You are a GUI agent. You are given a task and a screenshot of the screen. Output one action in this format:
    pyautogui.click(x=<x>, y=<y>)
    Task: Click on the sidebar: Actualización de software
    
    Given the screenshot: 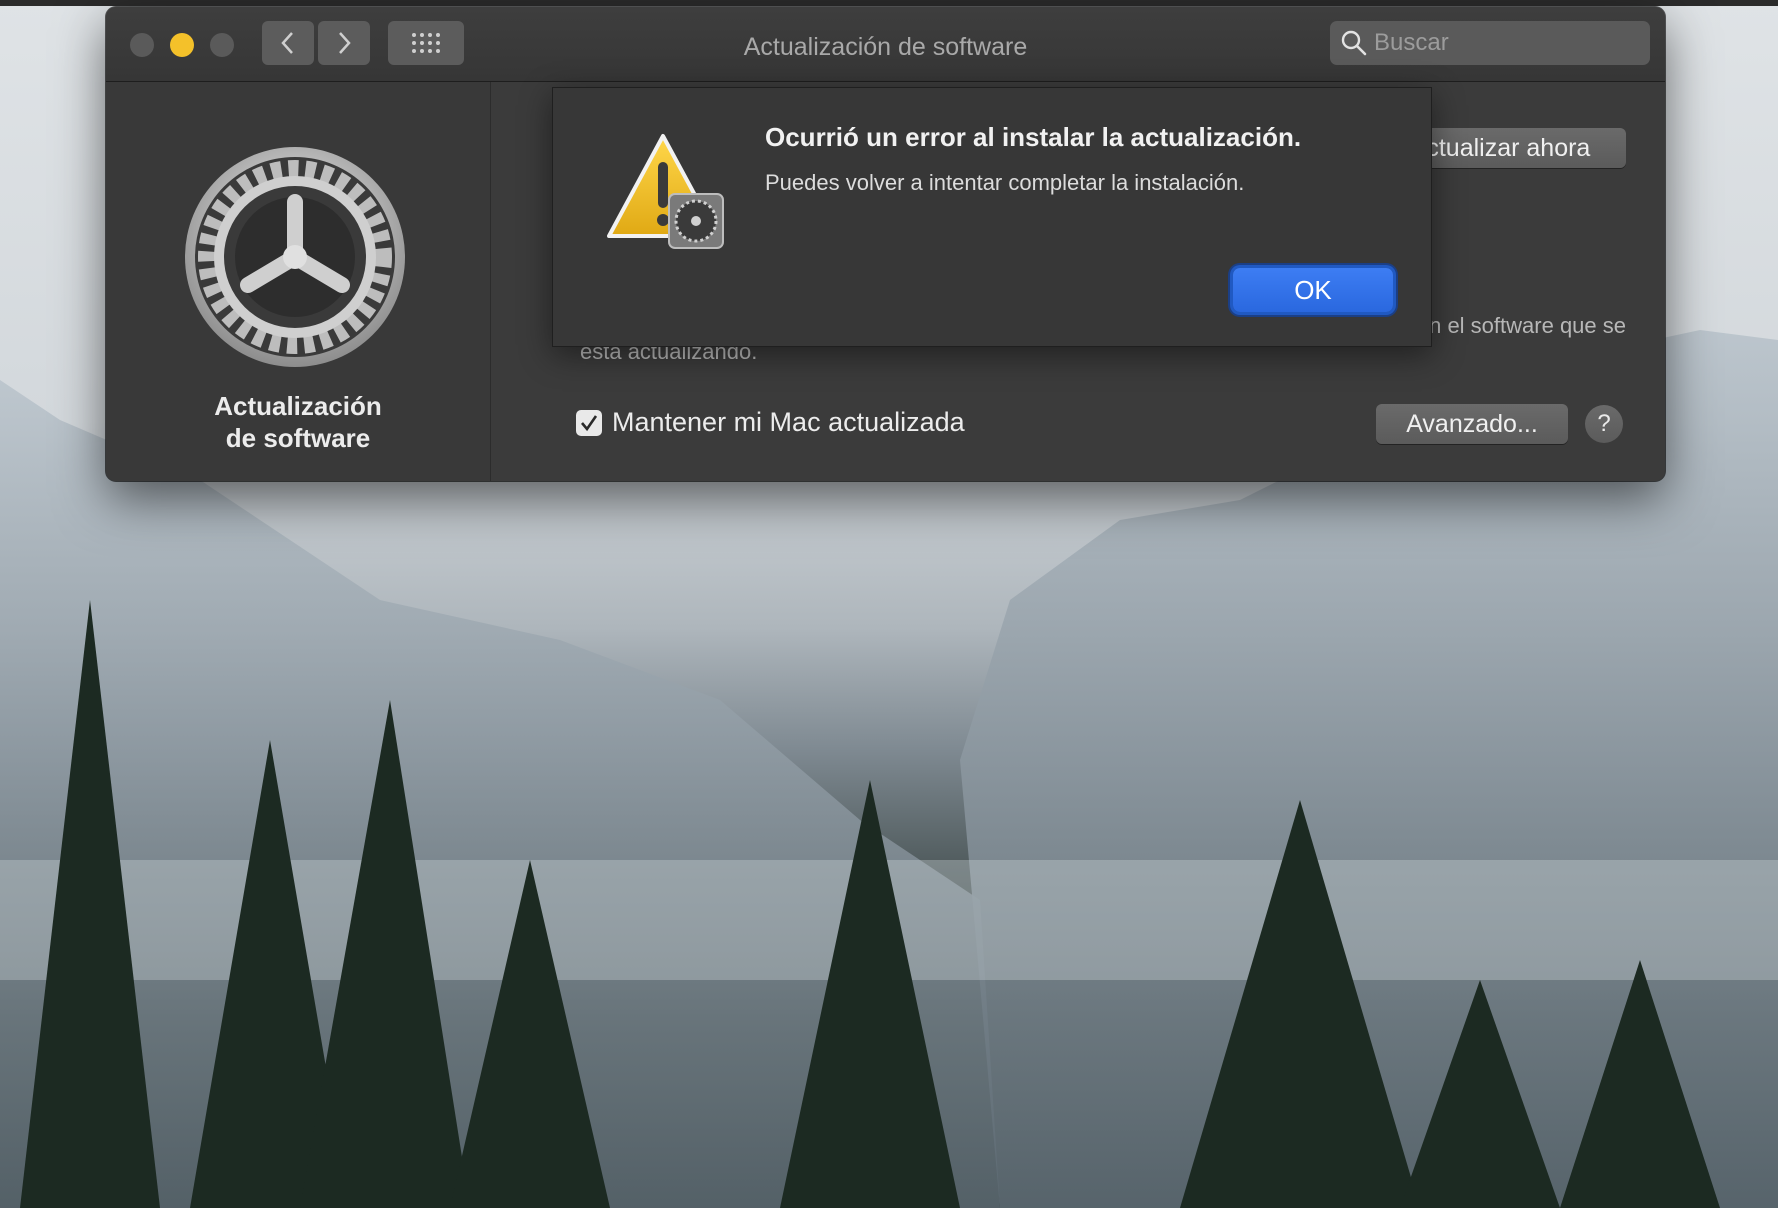 What is the action you would take?
    pyautogui.click(x=298, y=281)
    